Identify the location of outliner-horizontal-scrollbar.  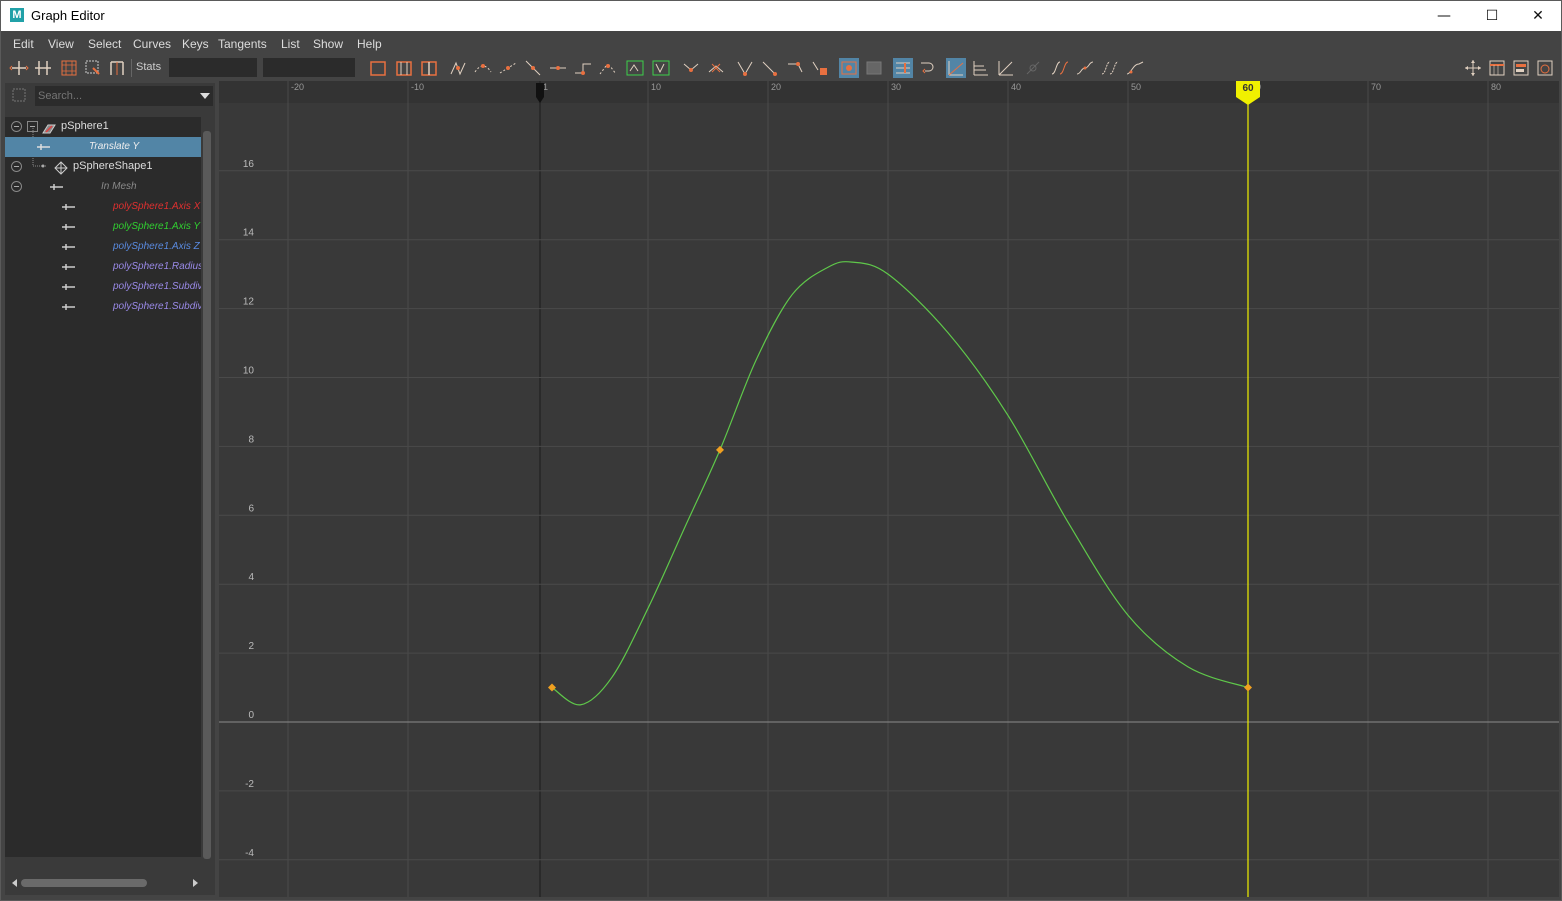
(105, 883).